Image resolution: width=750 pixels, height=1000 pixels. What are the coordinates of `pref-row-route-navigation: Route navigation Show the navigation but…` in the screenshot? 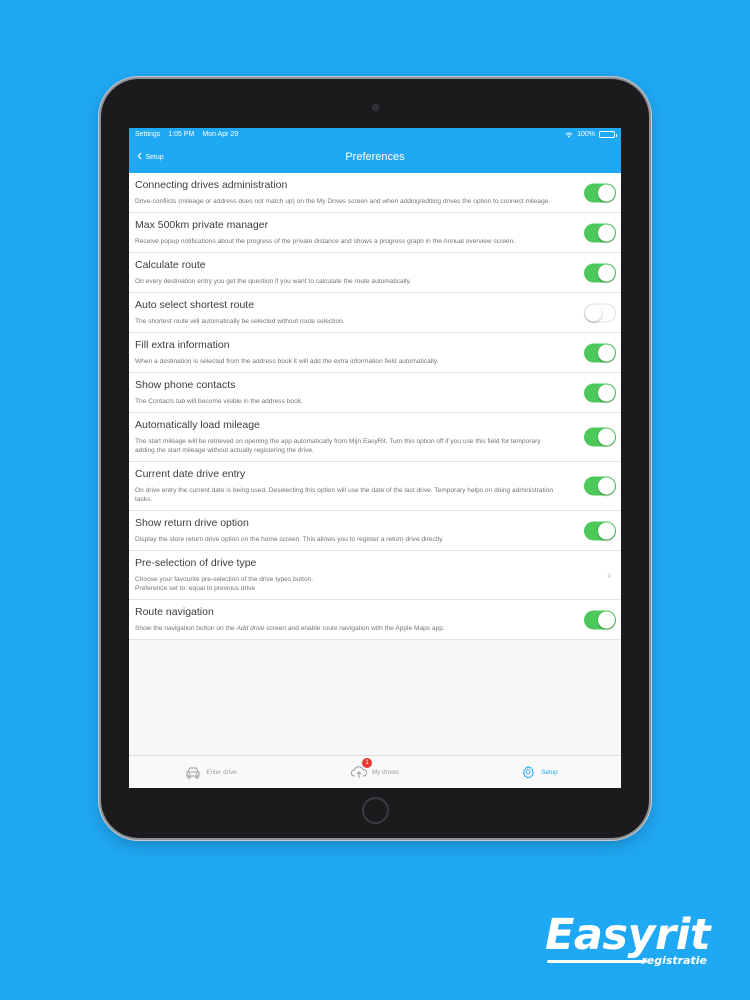 It's located at (375, 620).